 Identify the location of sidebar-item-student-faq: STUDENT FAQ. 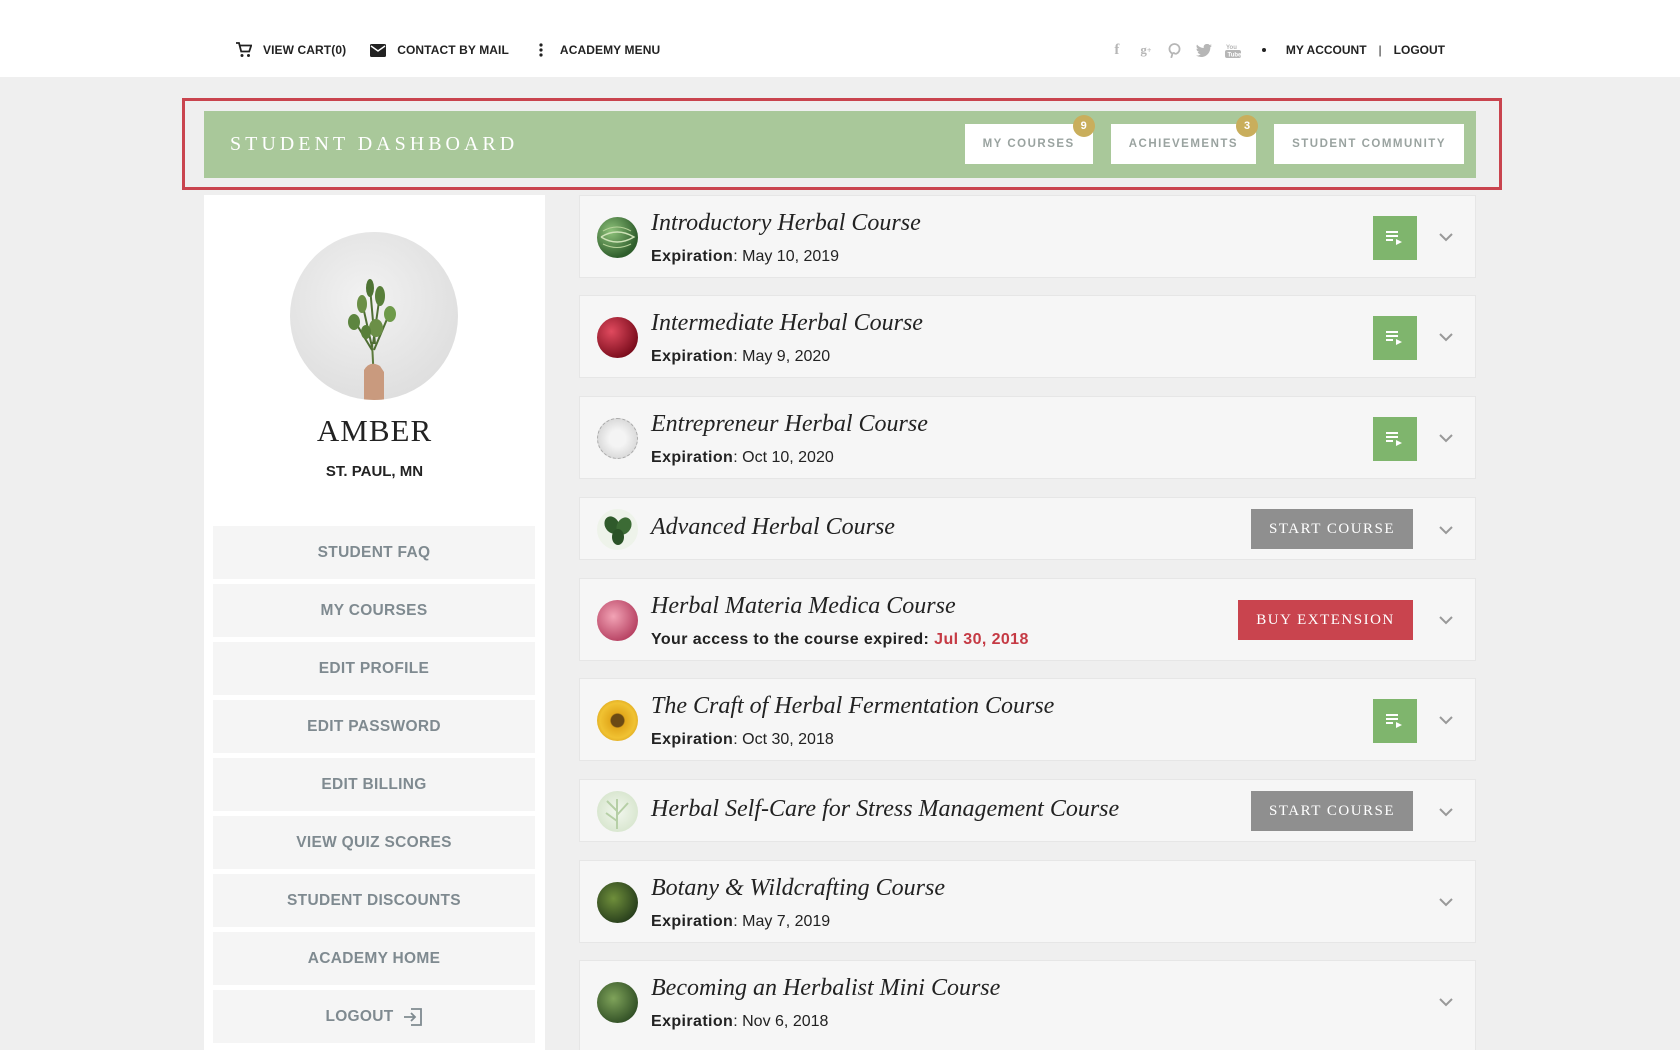
(374, 552).